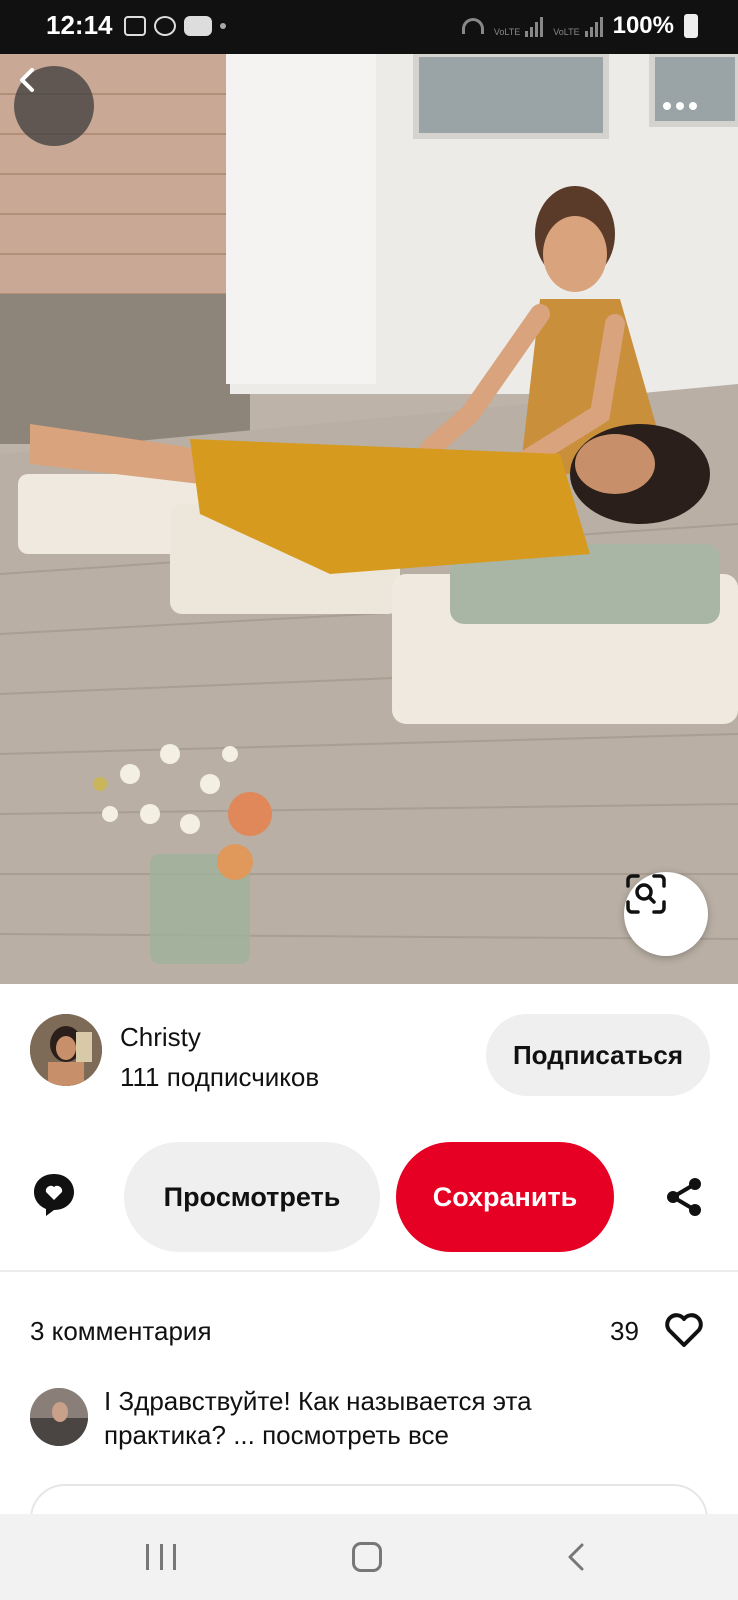 The height and width of the screenshot is (1600, 738). I want to click on system-nav-bar, so click(369, 1557).